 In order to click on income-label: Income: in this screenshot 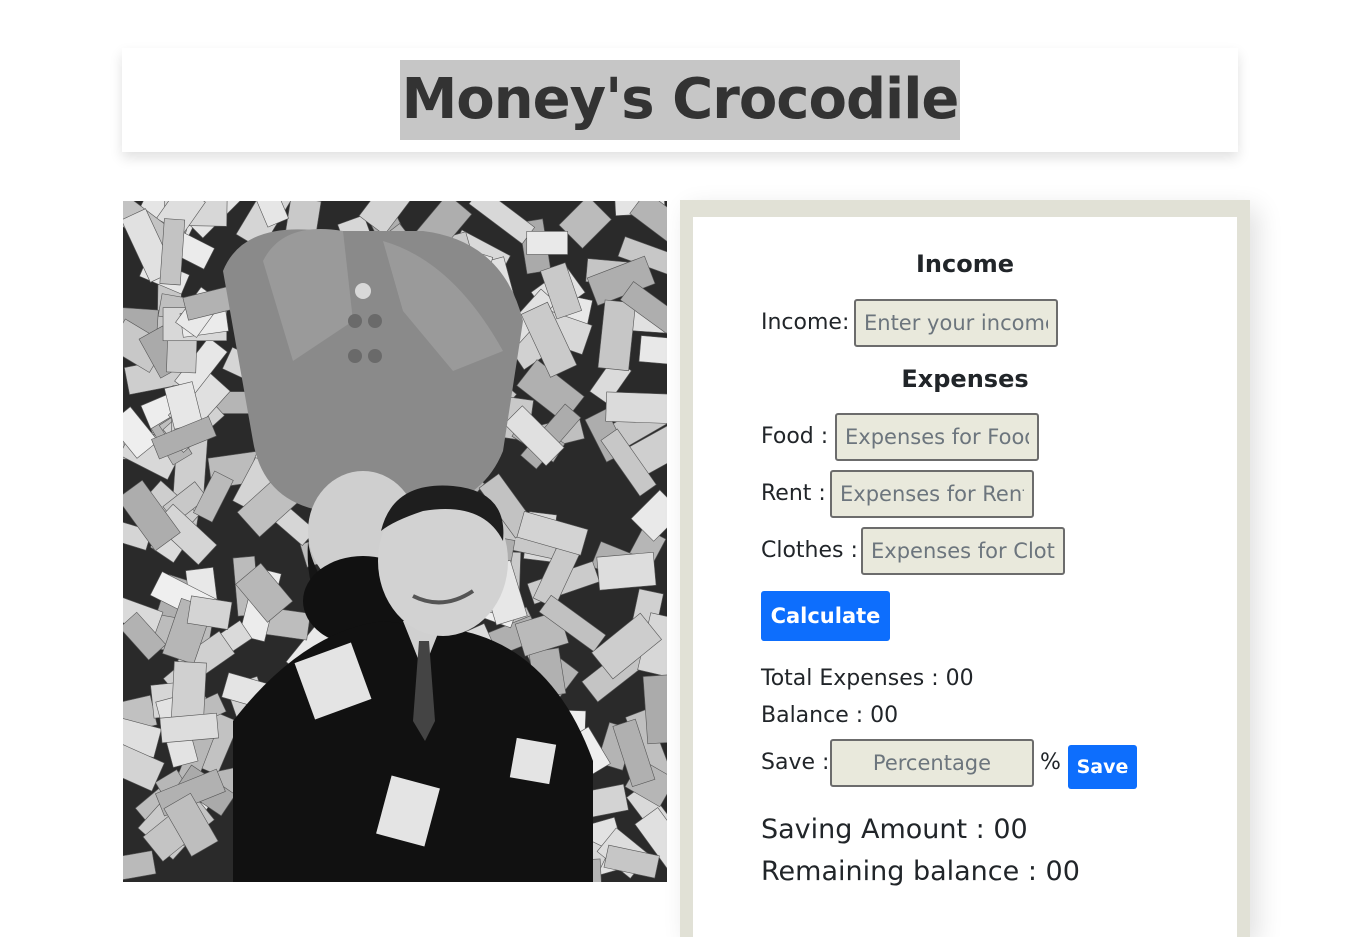, I will do `click(805, 322)`.